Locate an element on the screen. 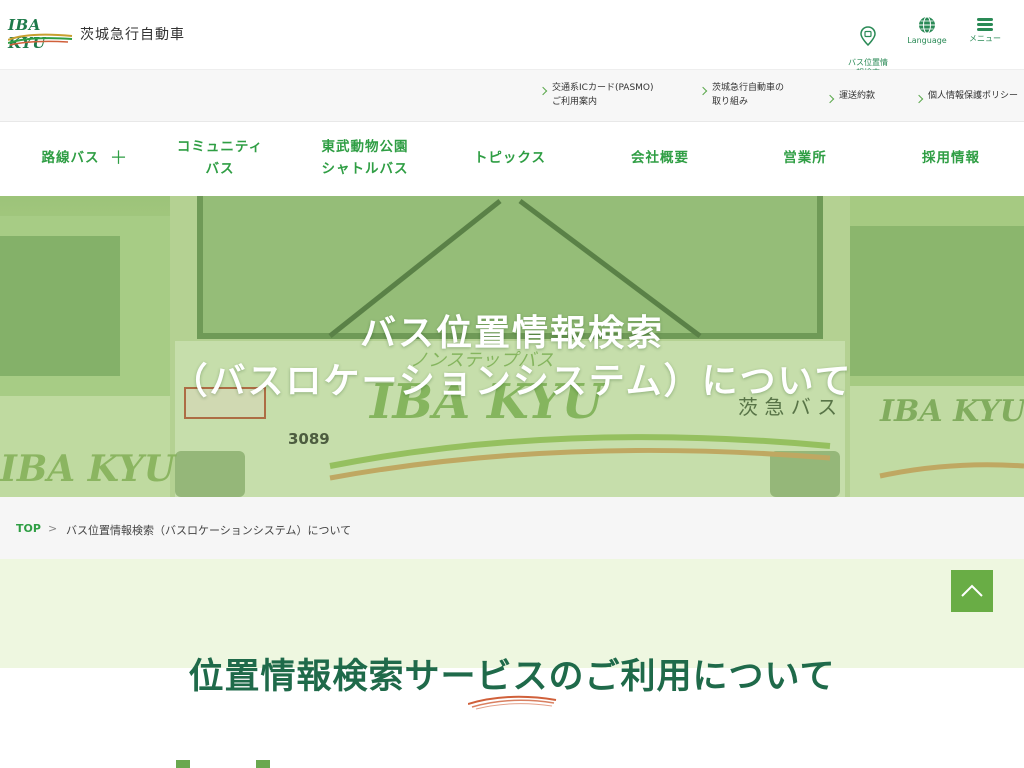 The image size is (1024, 768). nav-label: 路線バス is located at coordinates (70, 158).